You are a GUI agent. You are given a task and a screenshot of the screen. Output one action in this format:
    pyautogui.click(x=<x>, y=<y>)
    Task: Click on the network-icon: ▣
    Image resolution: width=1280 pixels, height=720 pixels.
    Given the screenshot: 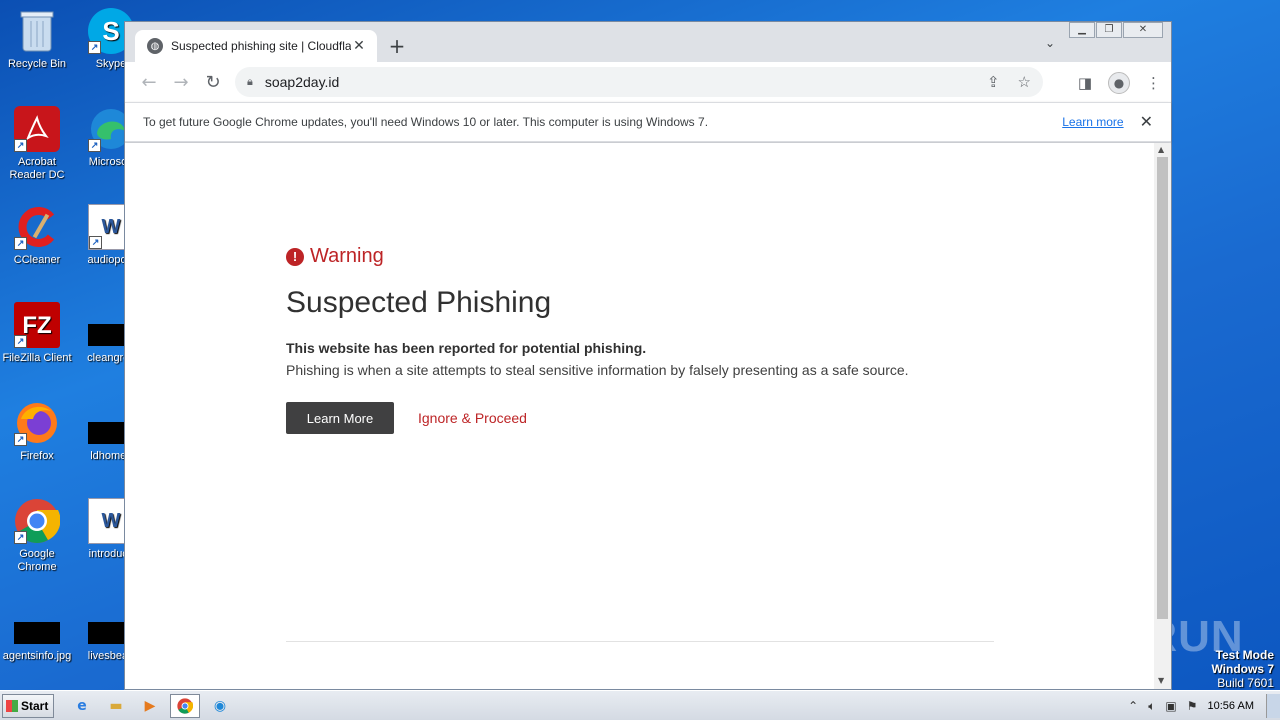 What is the action you would take?
    pyautogui.click(x=1170, y=706)
    